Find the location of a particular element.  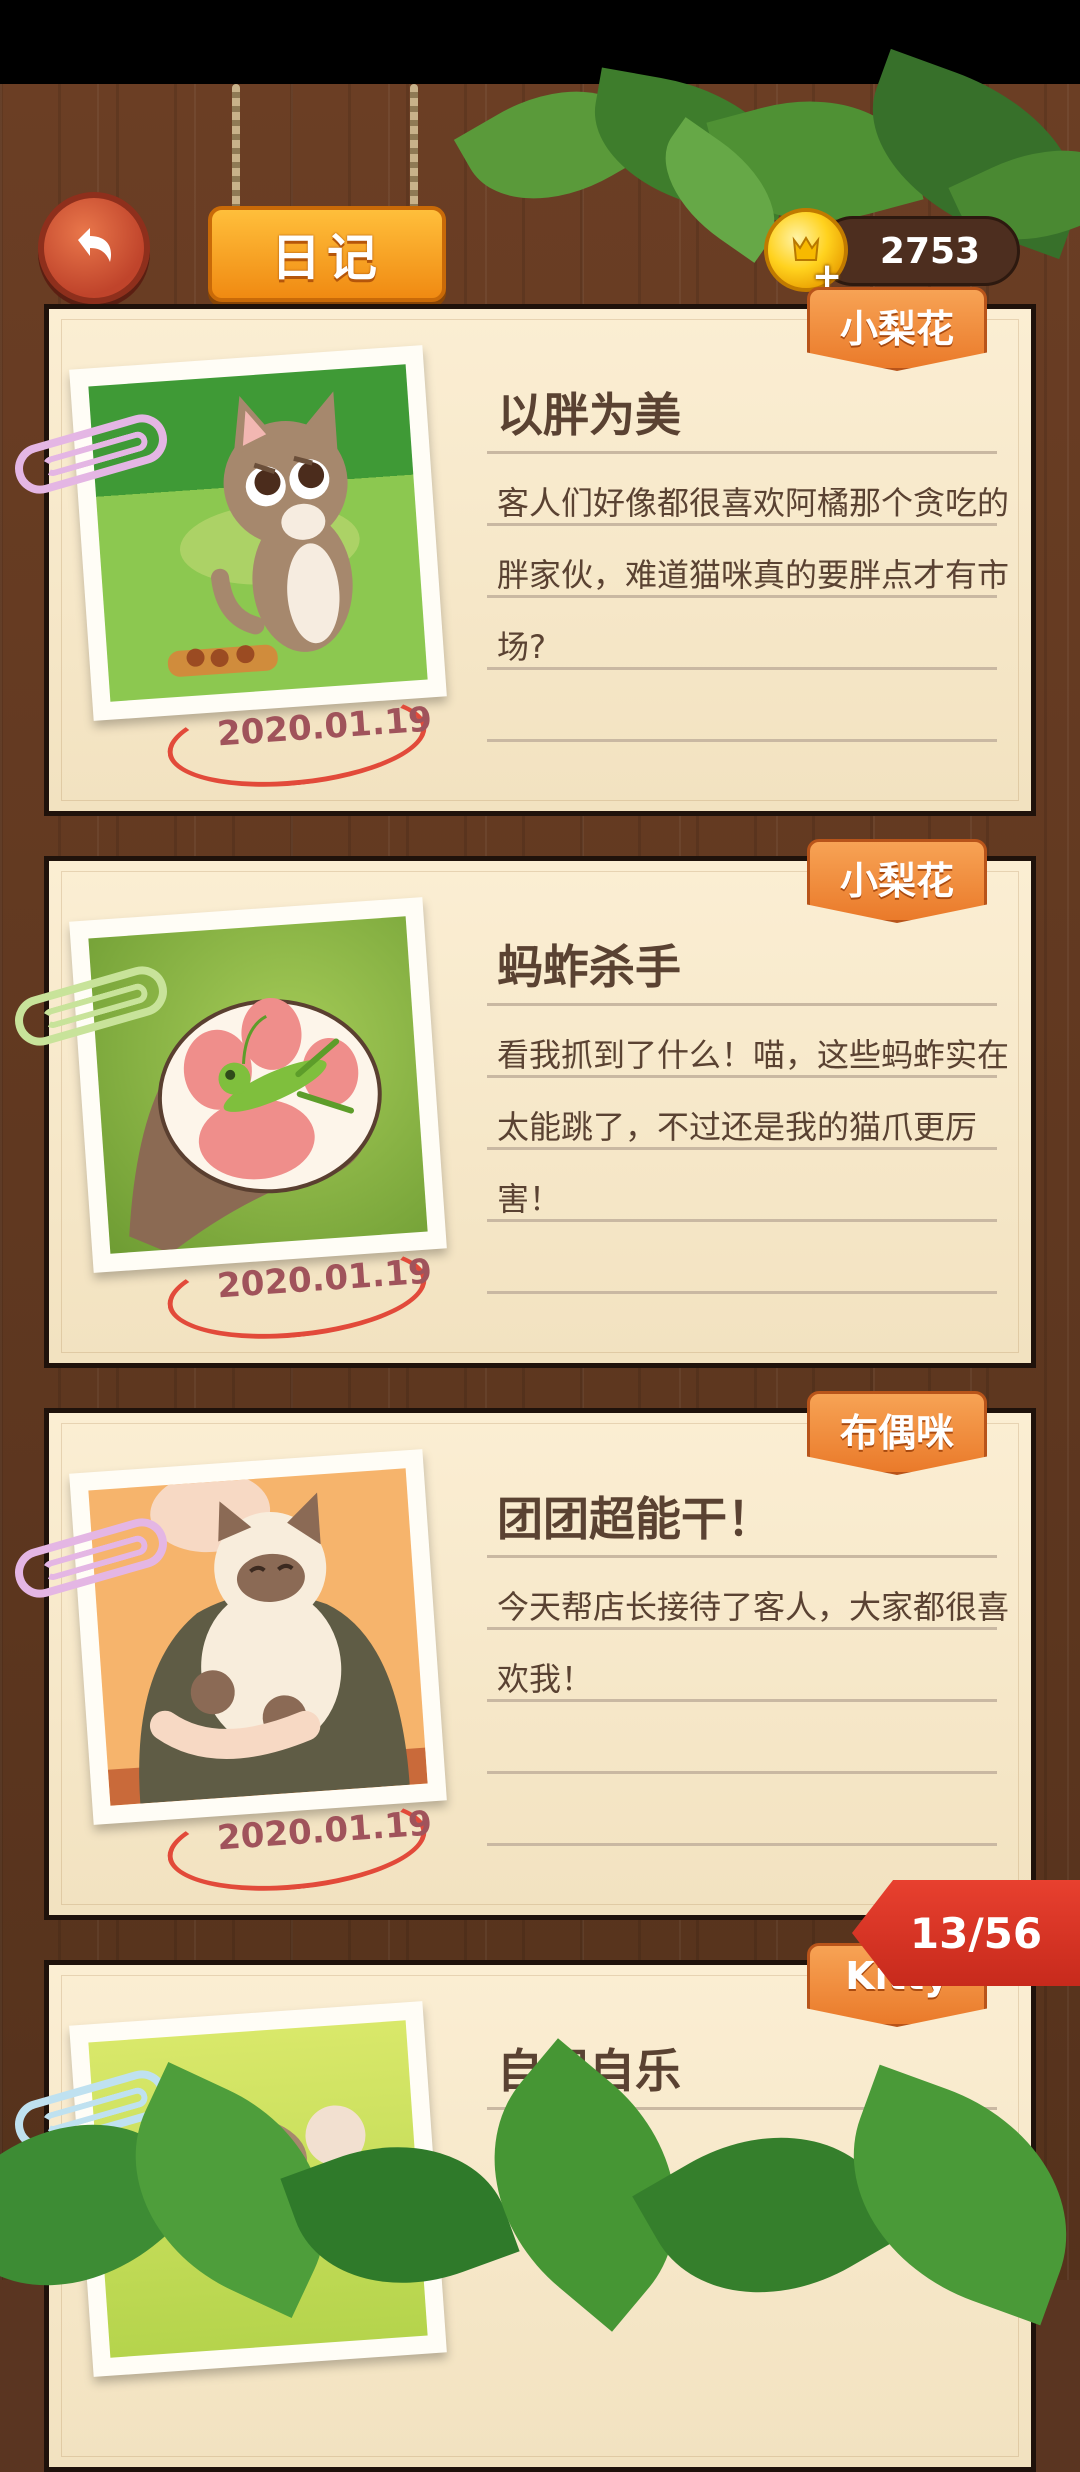

page-indicator: 13/56 is located at coordinates (966, 1933).